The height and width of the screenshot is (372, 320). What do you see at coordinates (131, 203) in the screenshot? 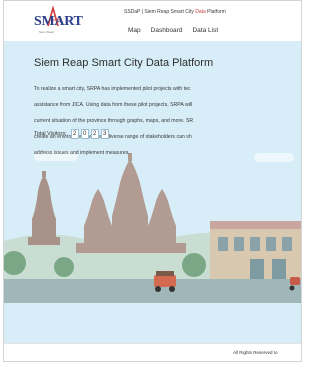
I see `temple-center` at bounding box center [131, 203].